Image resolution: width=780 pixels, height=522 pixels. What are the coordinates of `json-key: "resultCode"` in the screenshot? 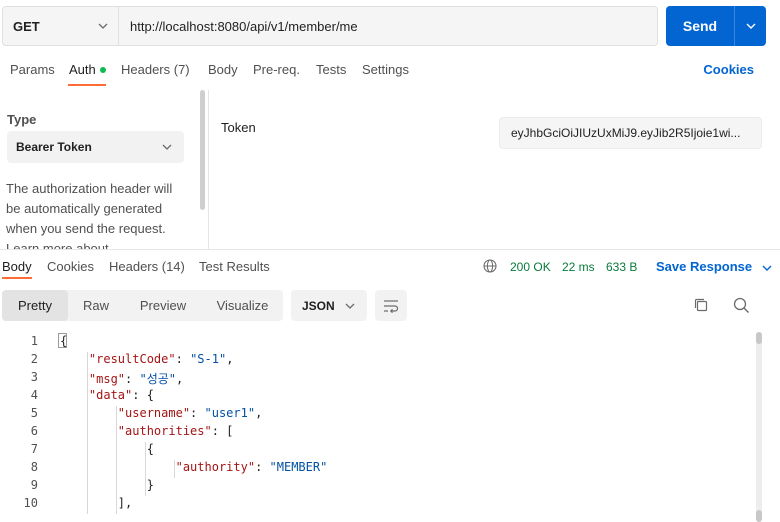 It's located at (132, 359).